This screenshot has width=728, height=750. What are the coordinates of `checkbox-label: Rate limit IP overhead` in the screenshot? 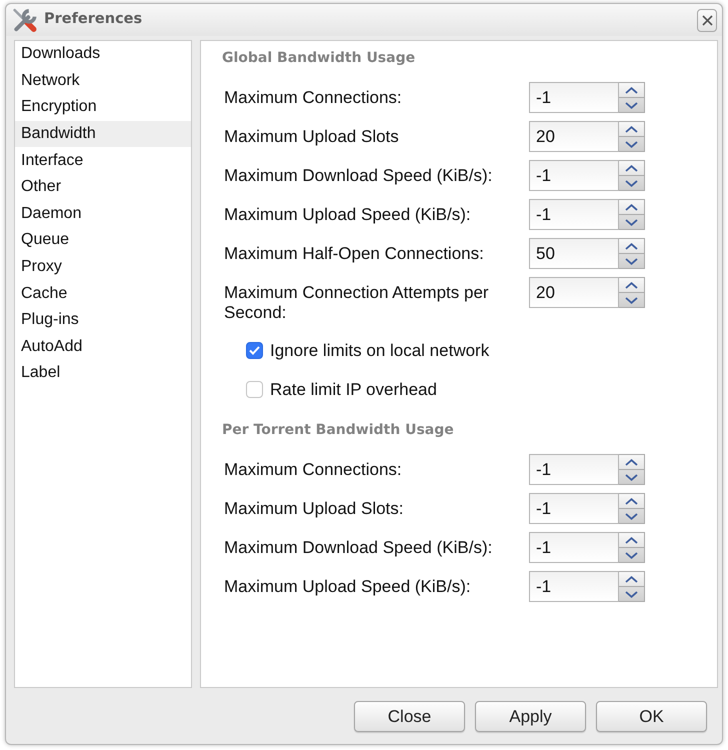 It's located at (353, 390).